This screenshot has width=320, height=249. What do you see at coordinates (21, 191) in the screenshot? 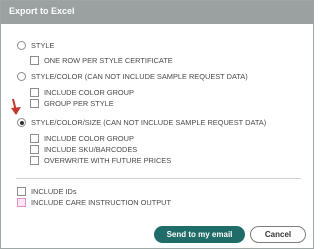
I see `checkbox-include-ids-control` at bounding box center [21, 191].